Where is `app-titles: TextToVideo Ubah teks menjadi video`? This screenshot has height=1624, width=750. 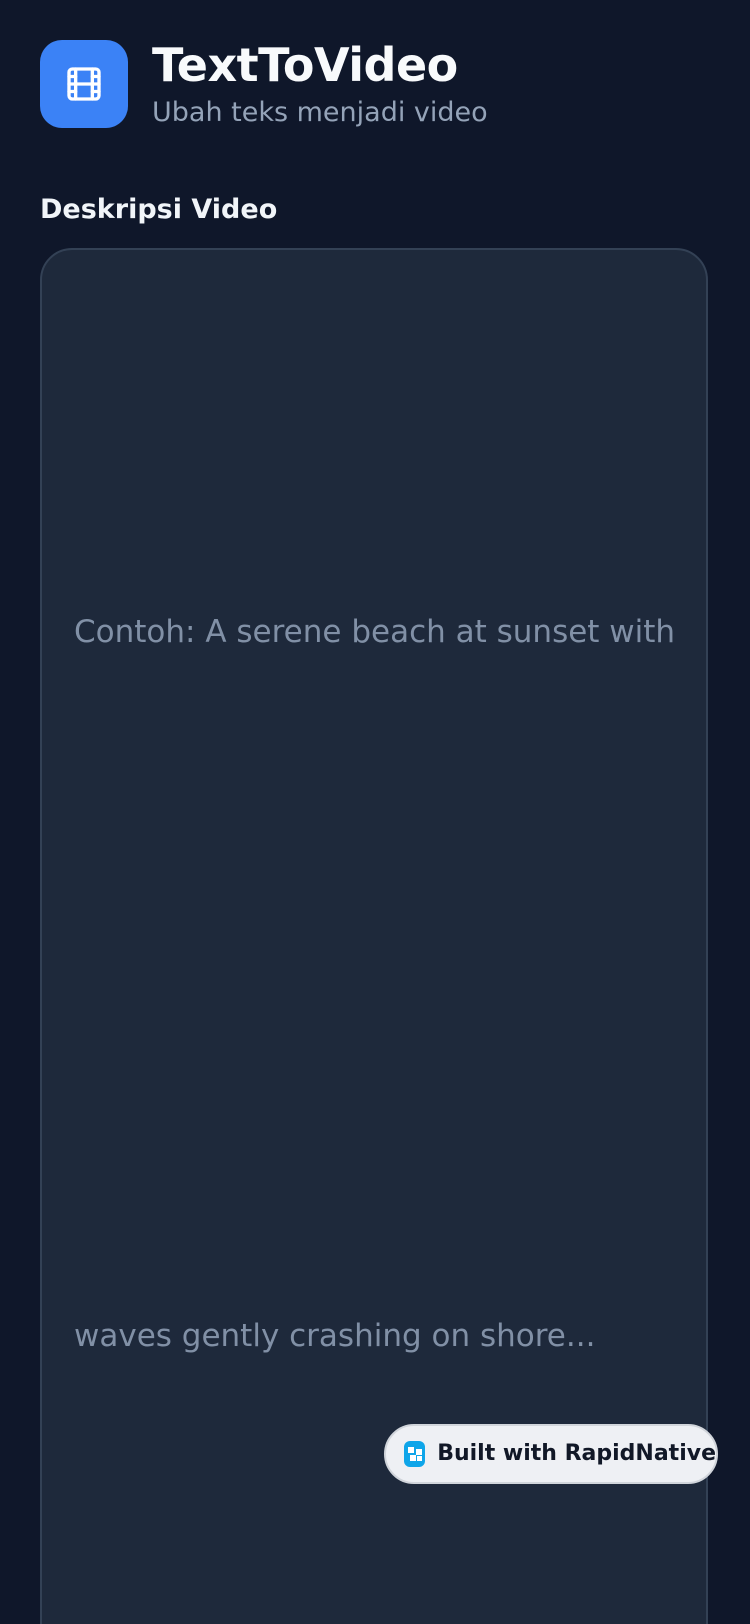 app-titles: TextToVideo Ubah teks menjadi video is located at coordinates (320, 84).